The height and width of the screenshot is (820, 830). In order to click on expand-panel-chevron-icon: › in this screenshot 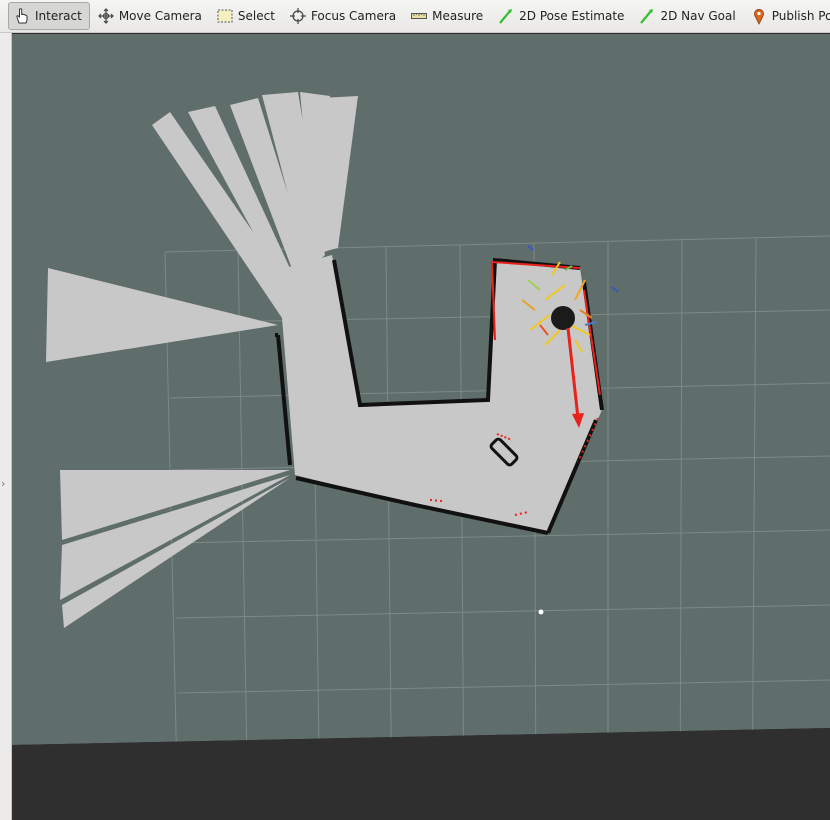, I will do `click(3, 483)`.